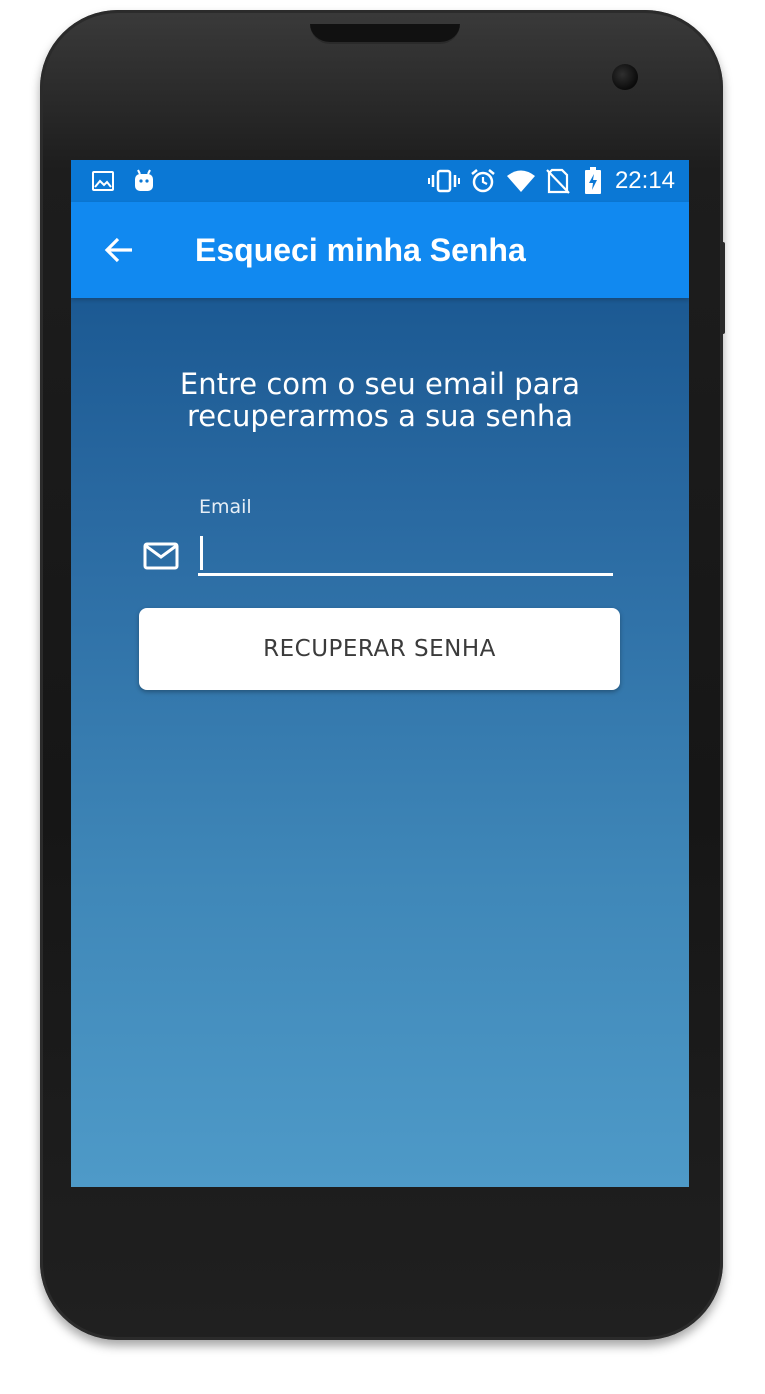  What do you see at coordinates (483, 181) in the screenshot?
I see `alarm-icon` at bounding box center [483, 181].